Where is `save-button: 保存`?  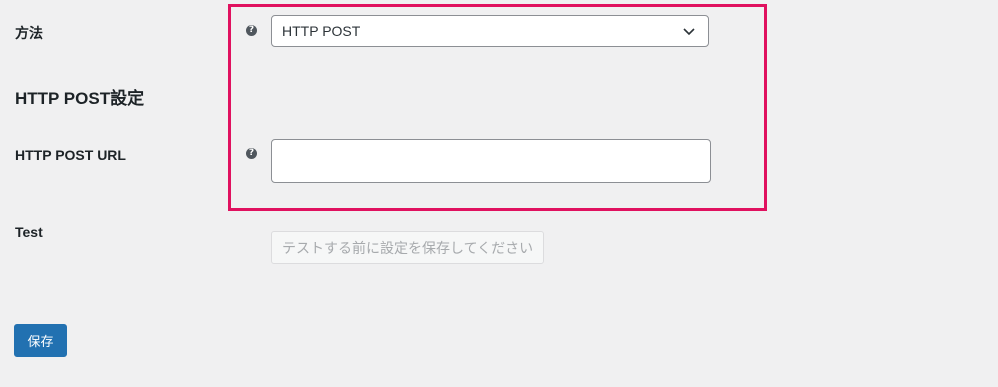 save-button: 保存 is located at coordinates (40, 340).